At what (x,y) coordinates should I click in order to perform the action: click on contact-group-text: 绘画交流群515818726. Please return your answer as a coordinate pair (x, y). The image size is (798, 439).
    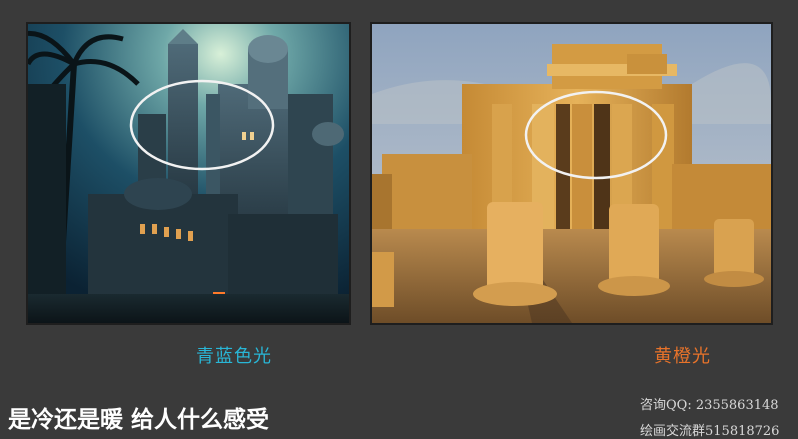
    Looking at the image, I should click on (710, 431).